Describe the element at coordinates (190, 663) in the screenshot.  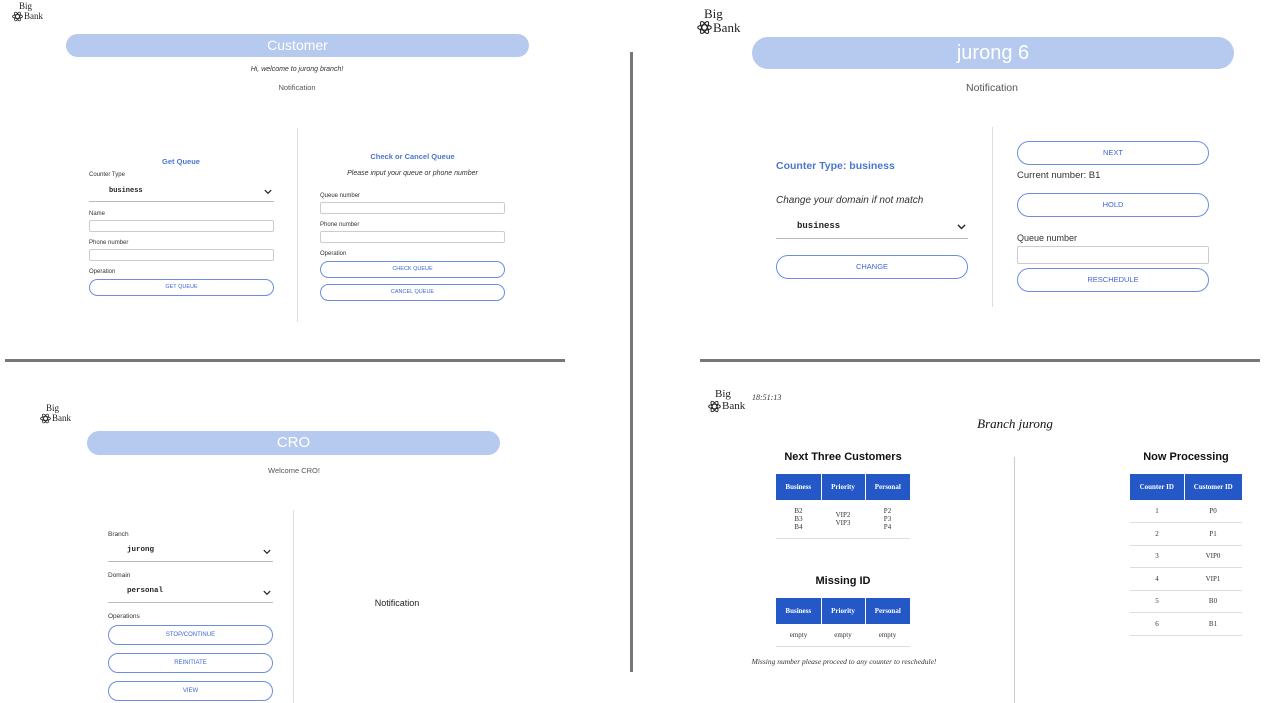
I see `reinitiate-button: REINITIATE` at that location.